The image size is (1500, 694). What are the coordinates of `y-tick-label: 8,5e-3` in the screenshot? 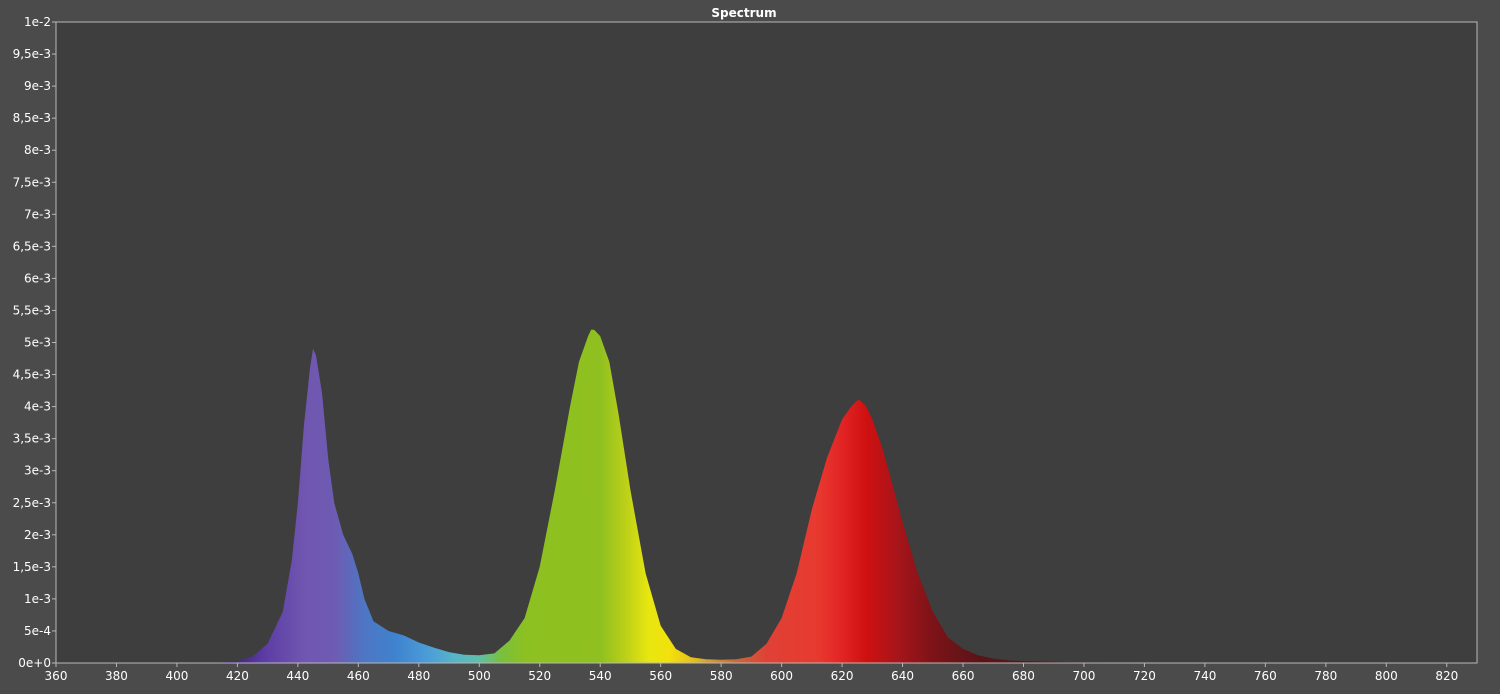 It's located at (32, 118).